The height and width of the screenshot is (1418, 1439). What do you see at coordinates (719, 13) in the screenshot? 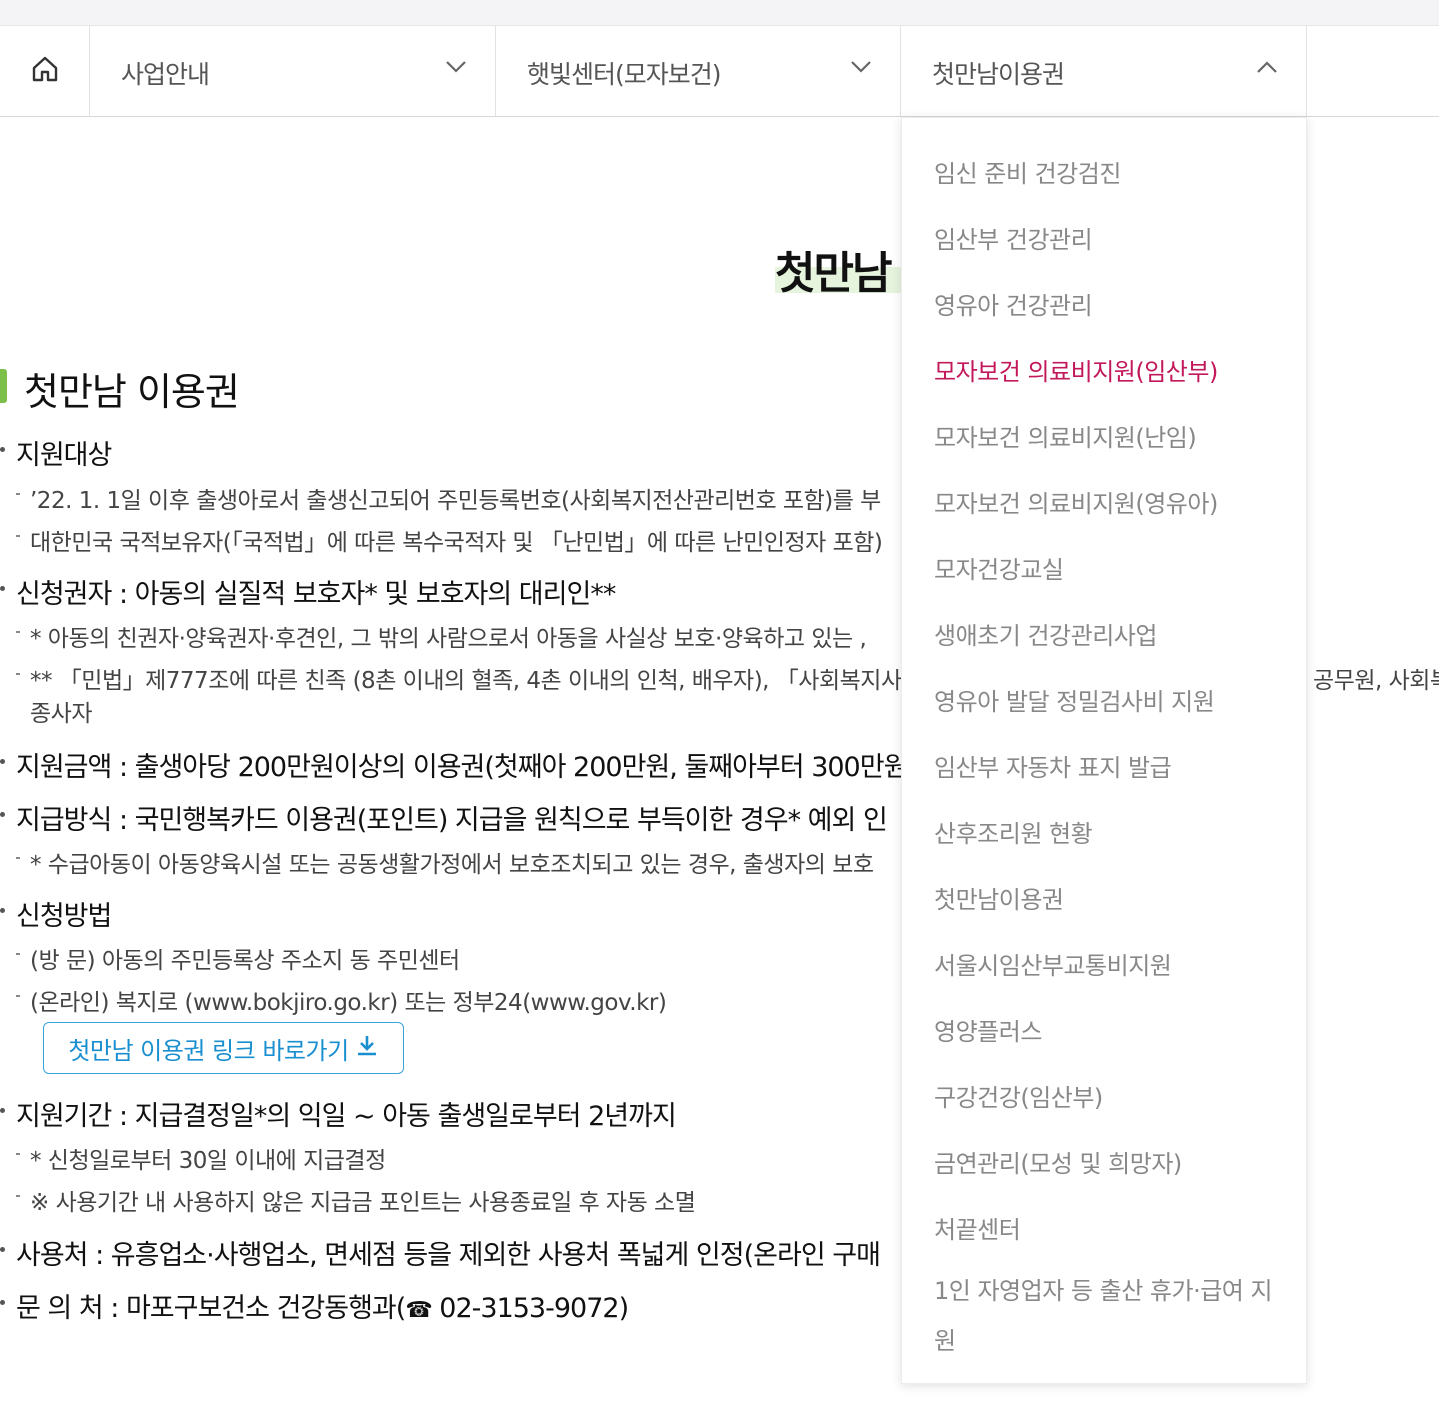
I see `top-strip` at bounding box center [719, 13].